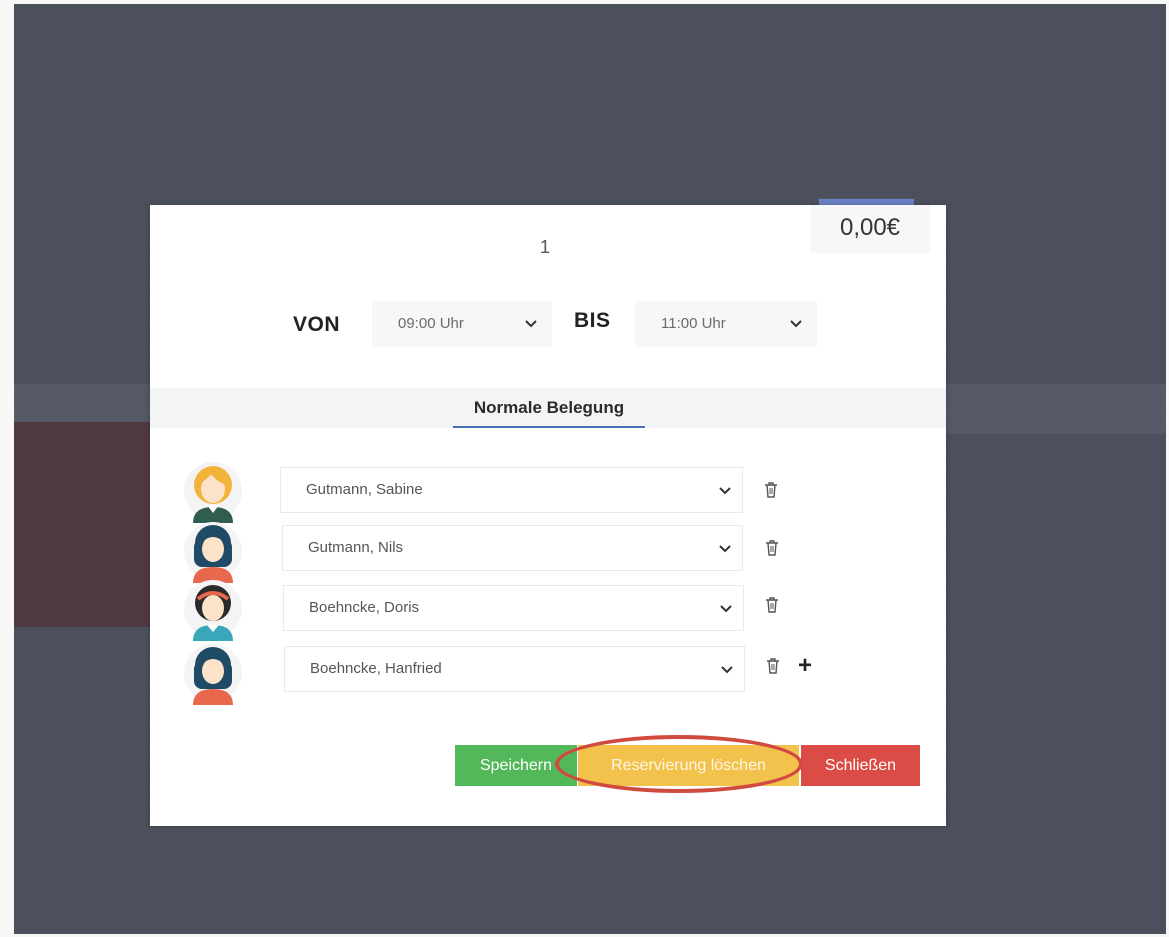  What do you see at coordinates (870, 229) in the screenshot?
I see `price-display: 0,00€` at bounding box center [870, 229].